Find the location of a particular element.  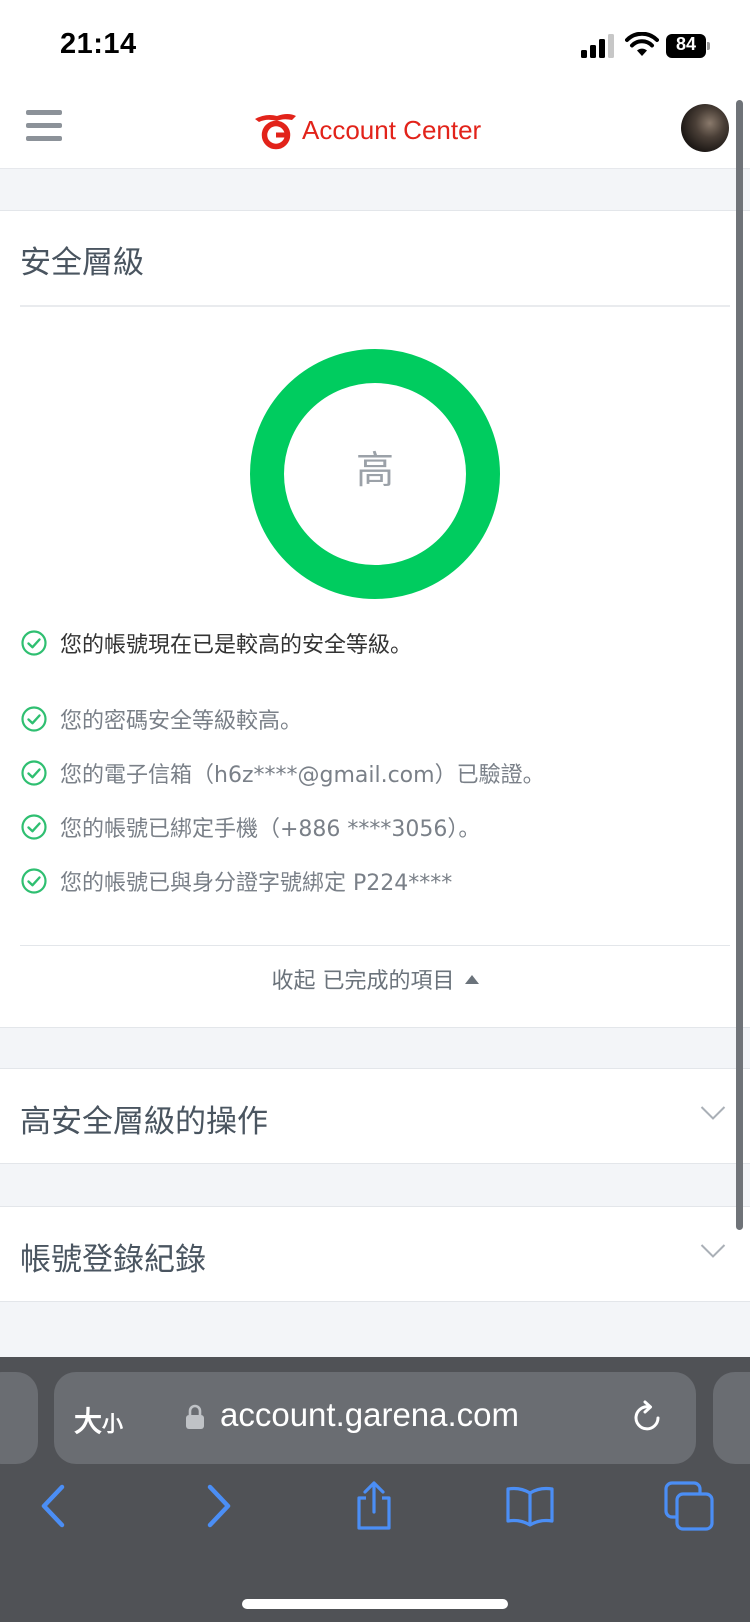

battery-level: 84 is located at coordinates (686, 44).